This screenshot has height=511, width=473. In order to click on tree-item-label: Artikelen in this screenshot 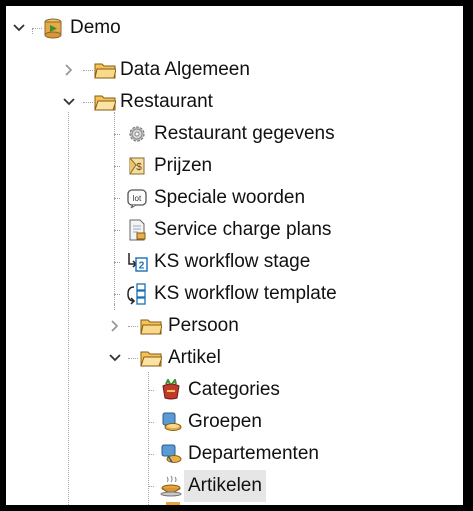, I will do `click(225, 486)`.